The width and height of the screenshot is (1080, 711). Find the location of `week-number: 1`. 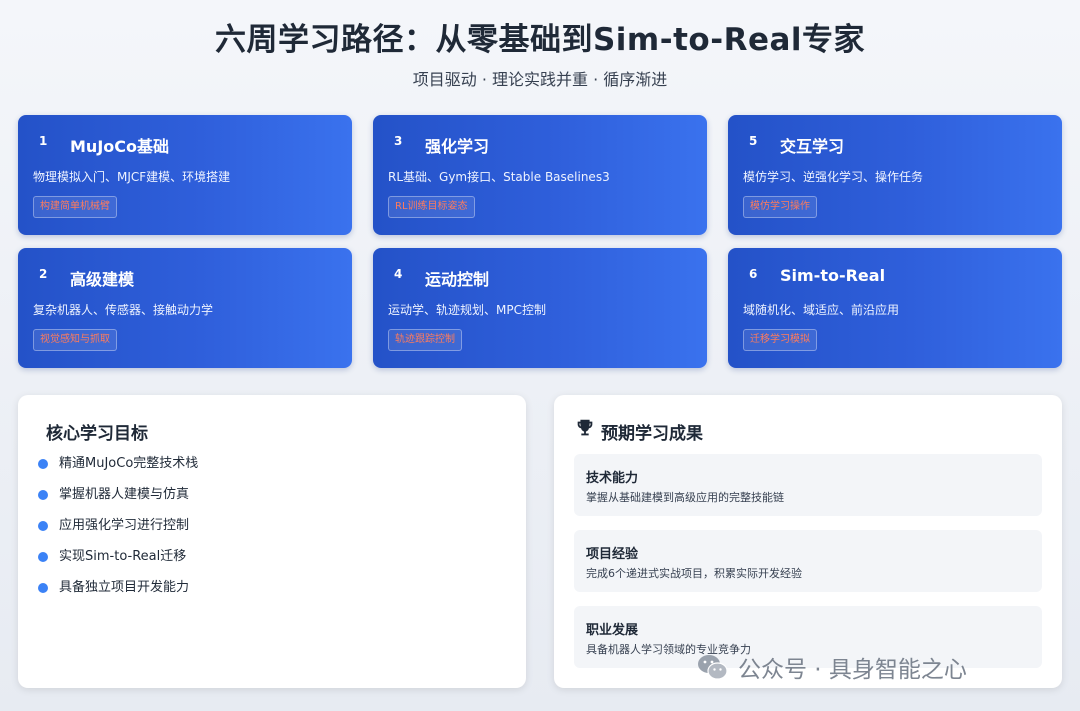

week-number: 1 is located at coordinates (43, 141).